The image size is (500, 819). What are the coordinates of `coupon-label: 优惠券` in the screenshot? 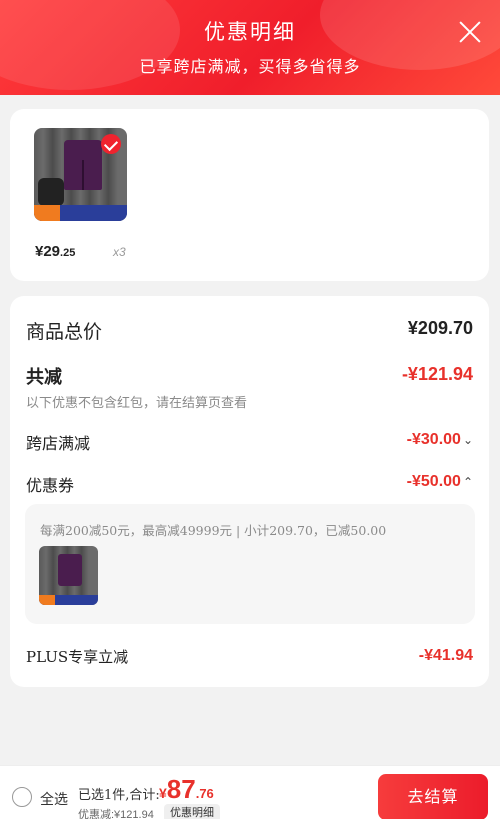 It's located at (50, 485).